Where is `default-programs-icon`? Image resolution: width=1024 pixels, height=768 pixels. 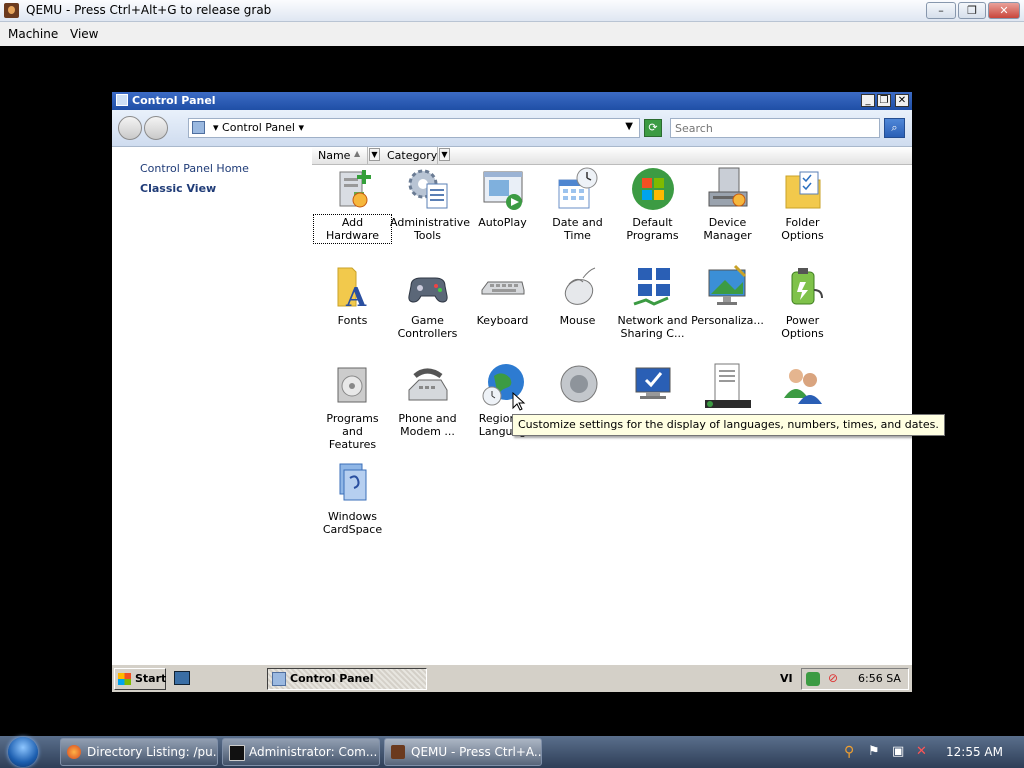
default-programs-icon is located at coordinates (653, 189).